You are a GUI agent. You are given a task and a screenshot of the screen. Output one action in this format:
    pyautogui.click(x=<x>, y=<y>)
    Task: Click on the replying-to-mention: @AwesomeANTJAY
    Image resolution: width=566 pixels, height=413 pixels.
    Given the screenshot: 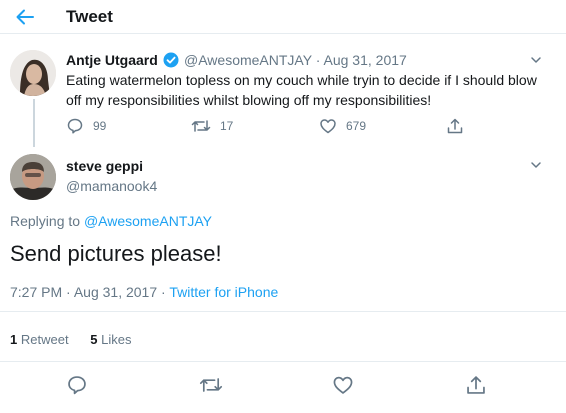 What is the action you would take?
    pyautogui.click(x=148, y=221)
    